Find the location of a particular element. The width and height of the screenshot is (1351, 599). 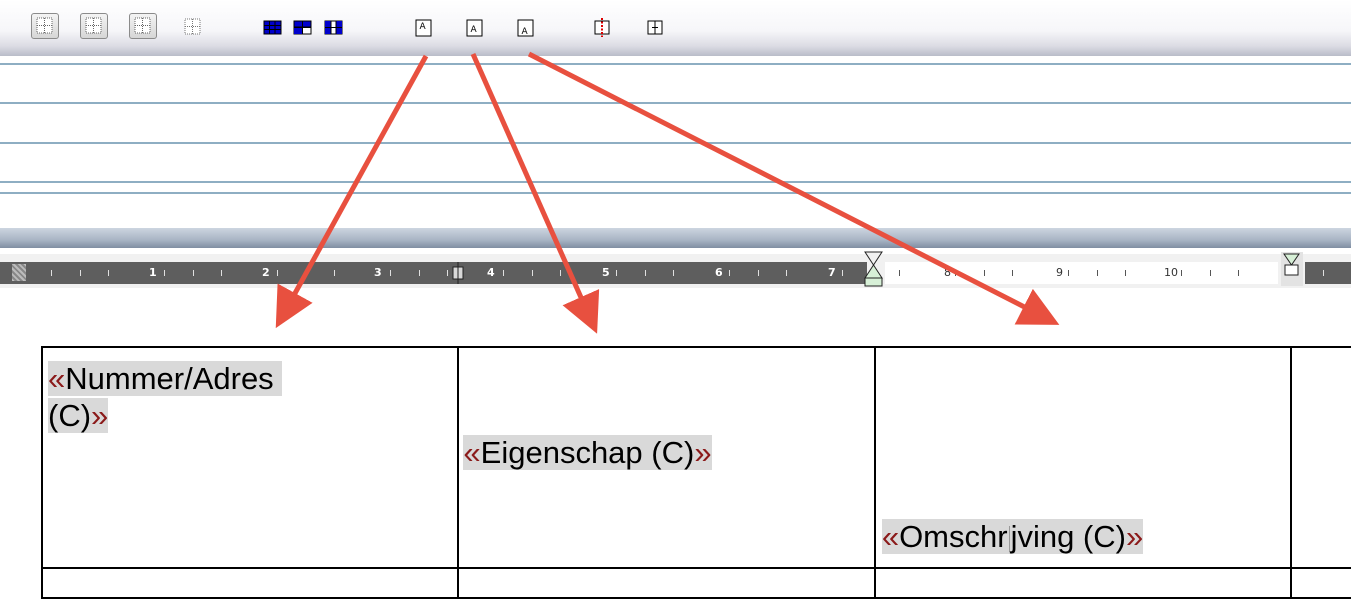

align-bottom-icon: A is located at coordinates (525, 28).